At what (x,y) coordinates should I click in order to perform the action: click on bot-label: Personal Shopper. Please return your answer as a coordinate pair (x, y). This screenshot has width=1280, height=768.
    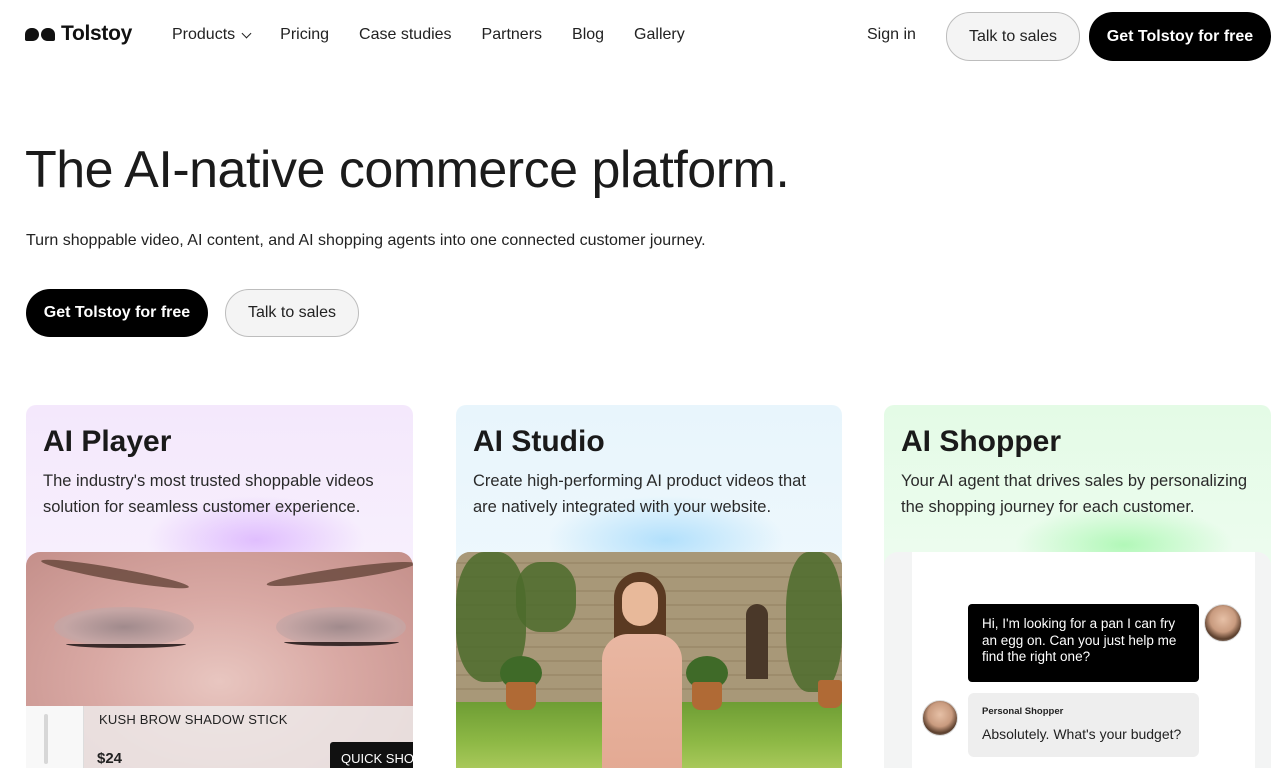
    Looking at the image, I should click on (1023, 711).